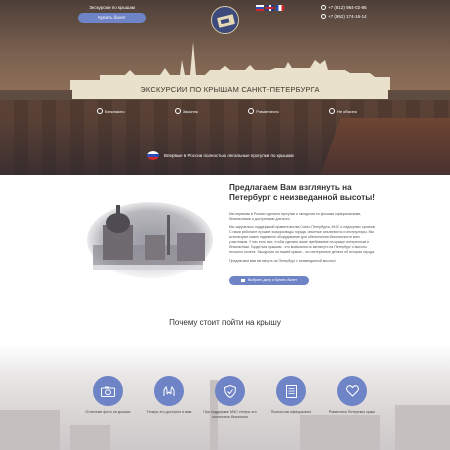 The height and width of the screenshot is (450, 450). Describe the element at coordinates (108, 412) in the screenshot. I see `reason-label: Отличные фото на крышах` at that location.